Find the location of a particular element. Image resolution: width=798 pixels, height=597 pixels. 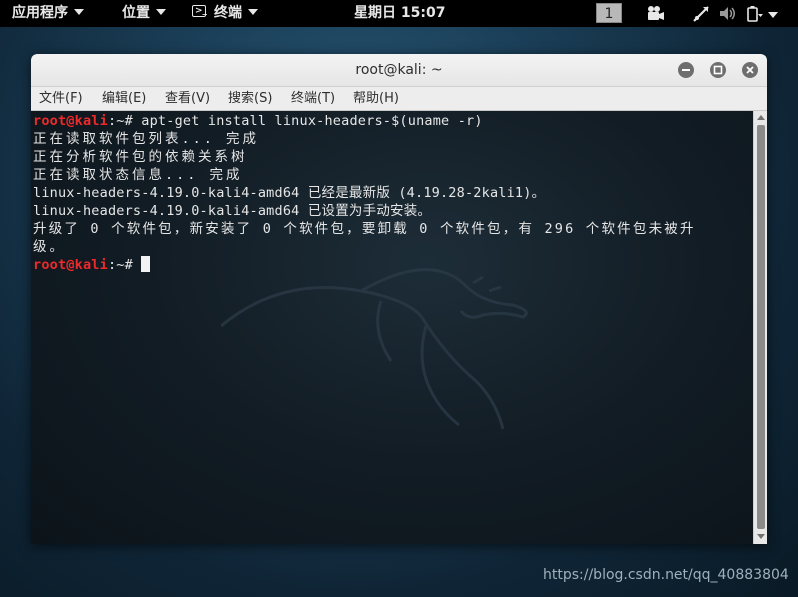

minimize-icon is located at coordinates (686, 70).